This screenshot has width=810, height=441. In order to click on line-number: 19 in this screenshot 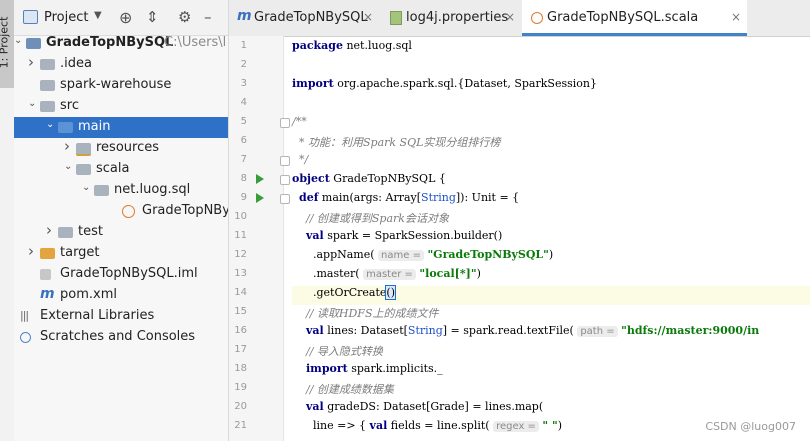, I will do `click(240, 387)`.